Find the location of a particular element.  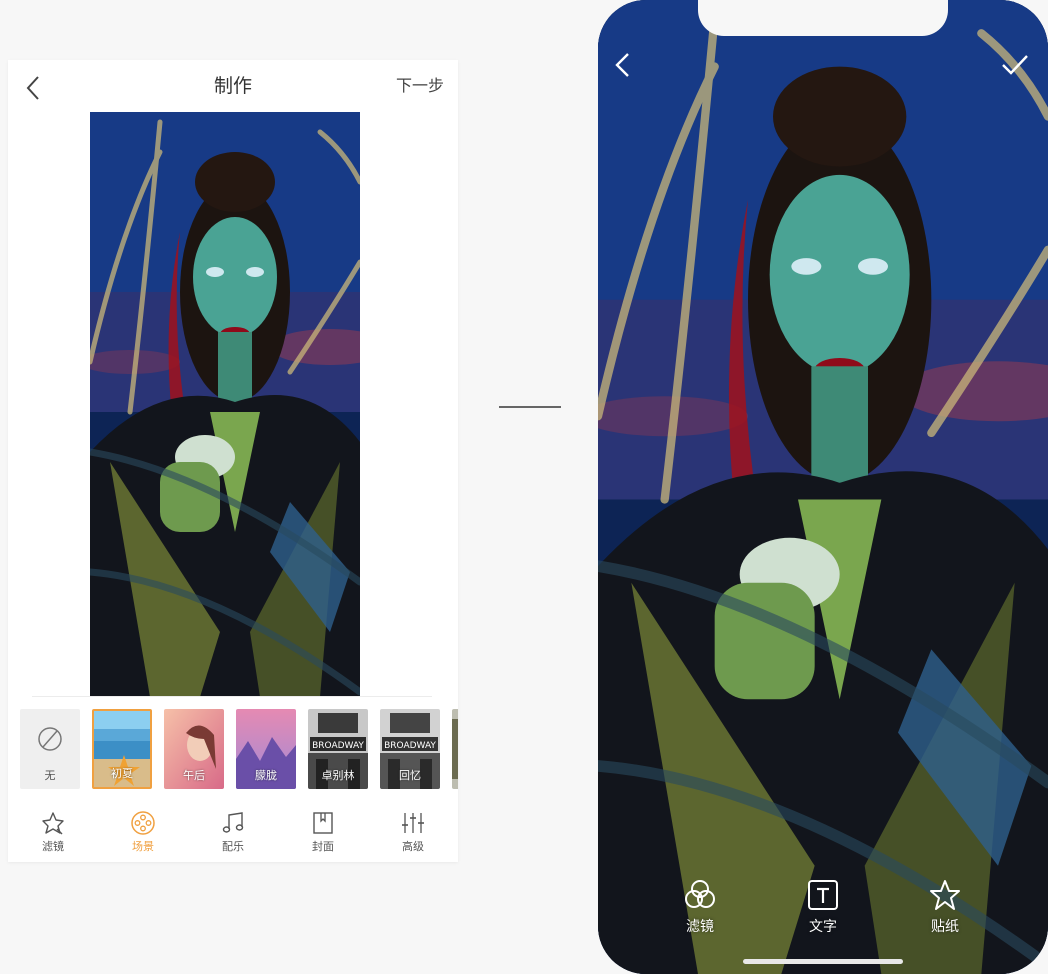

cover-bookmark-icon is located at coordinates (323, 823).